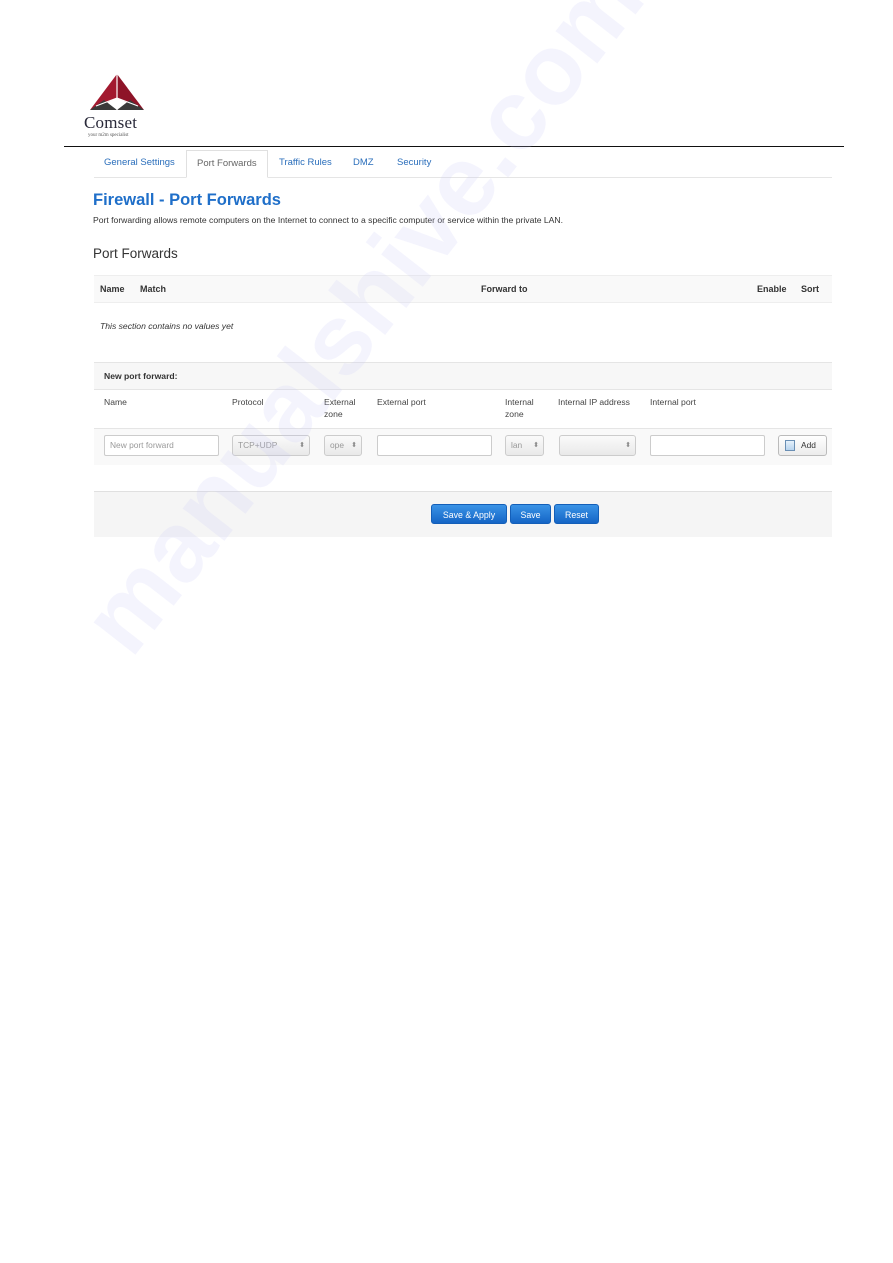 This screenshot has height=1263, width=893. Describe the element at coordinates (167, 326) in the screenshot. I see `empty-table-message: This section contains no values yet` at that location.